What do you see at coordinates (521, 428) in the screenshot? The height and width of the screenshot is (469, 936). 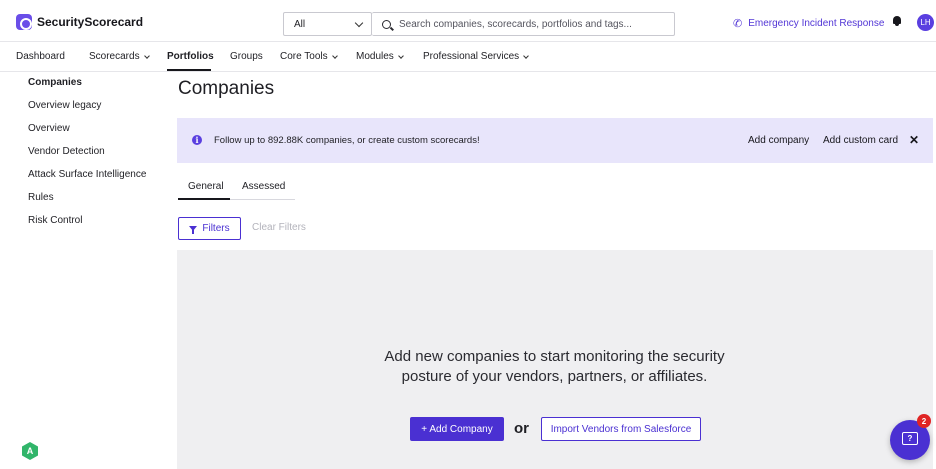 I see `or-separator: or` at bounding box center [521, 428].